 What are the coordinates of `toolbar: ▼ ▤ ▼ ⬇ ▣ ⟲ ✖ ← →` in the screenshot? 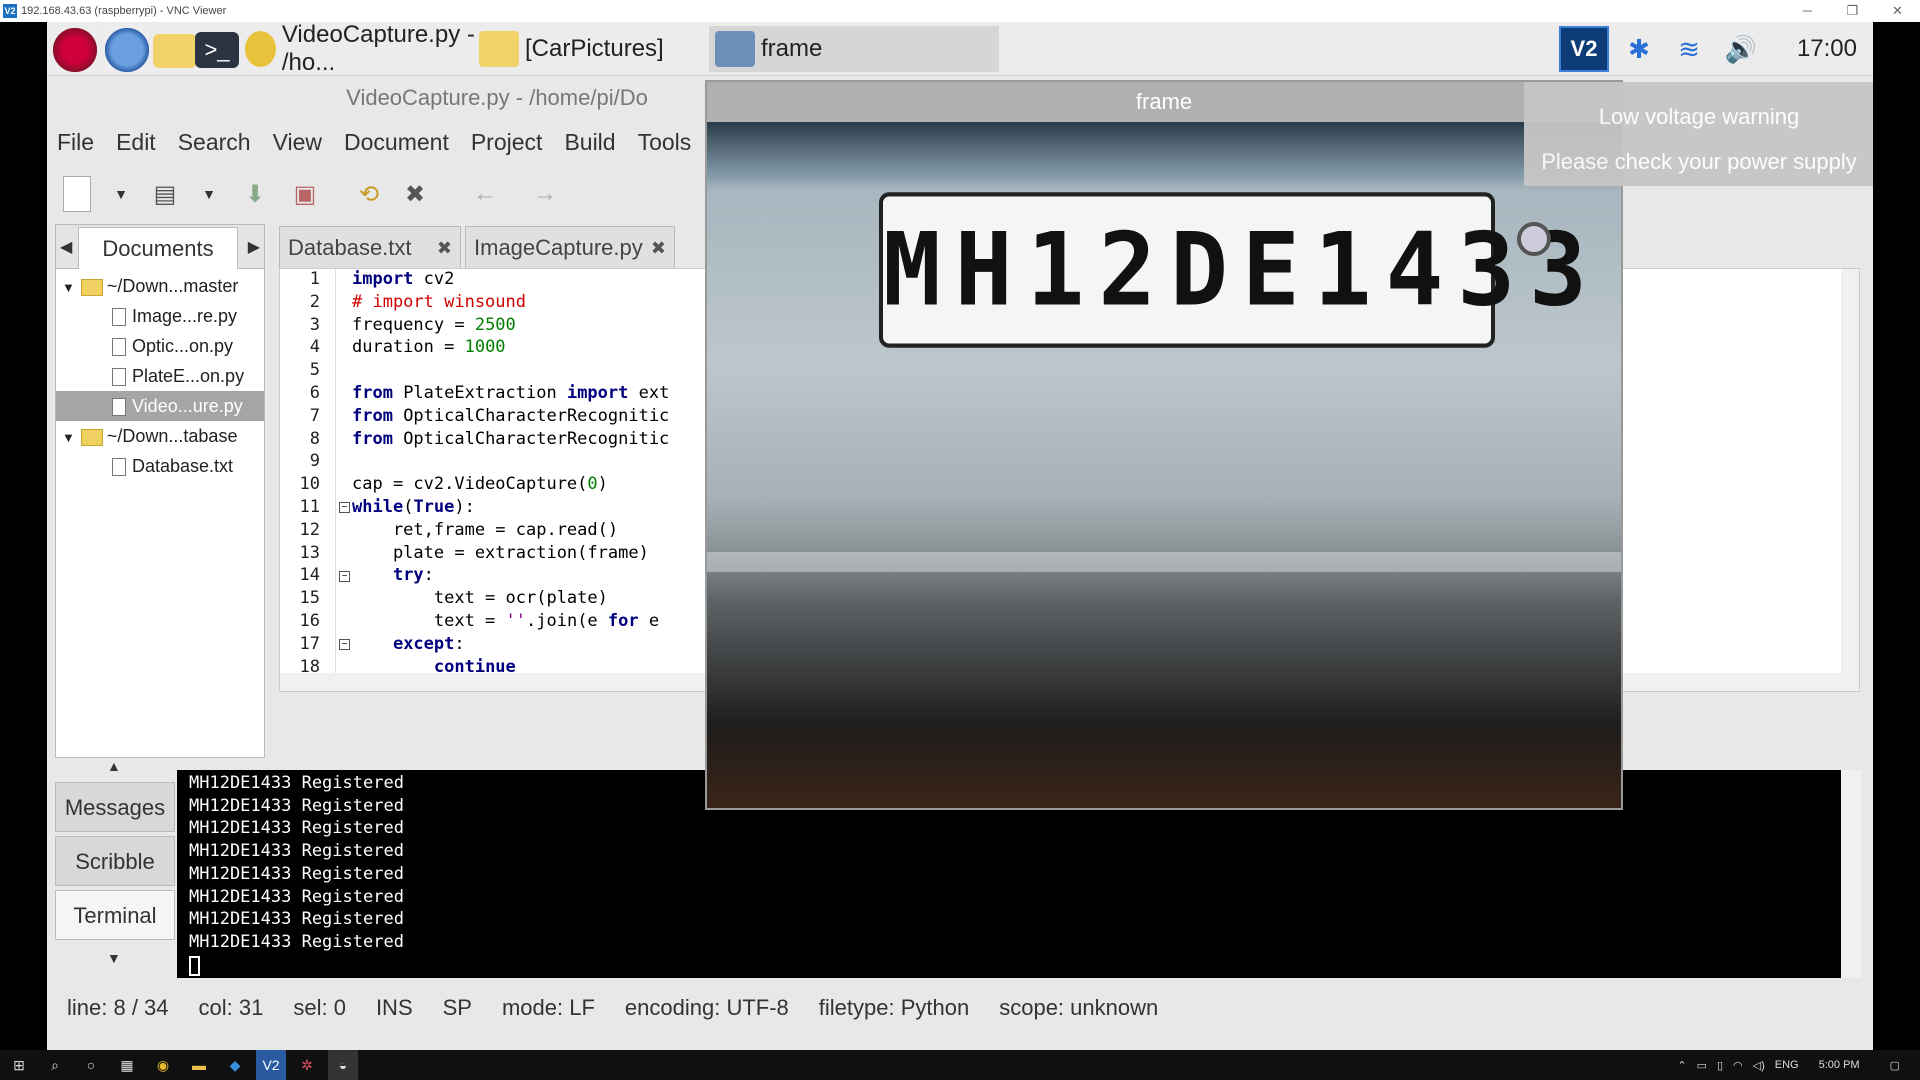 It's located at (397, 194).